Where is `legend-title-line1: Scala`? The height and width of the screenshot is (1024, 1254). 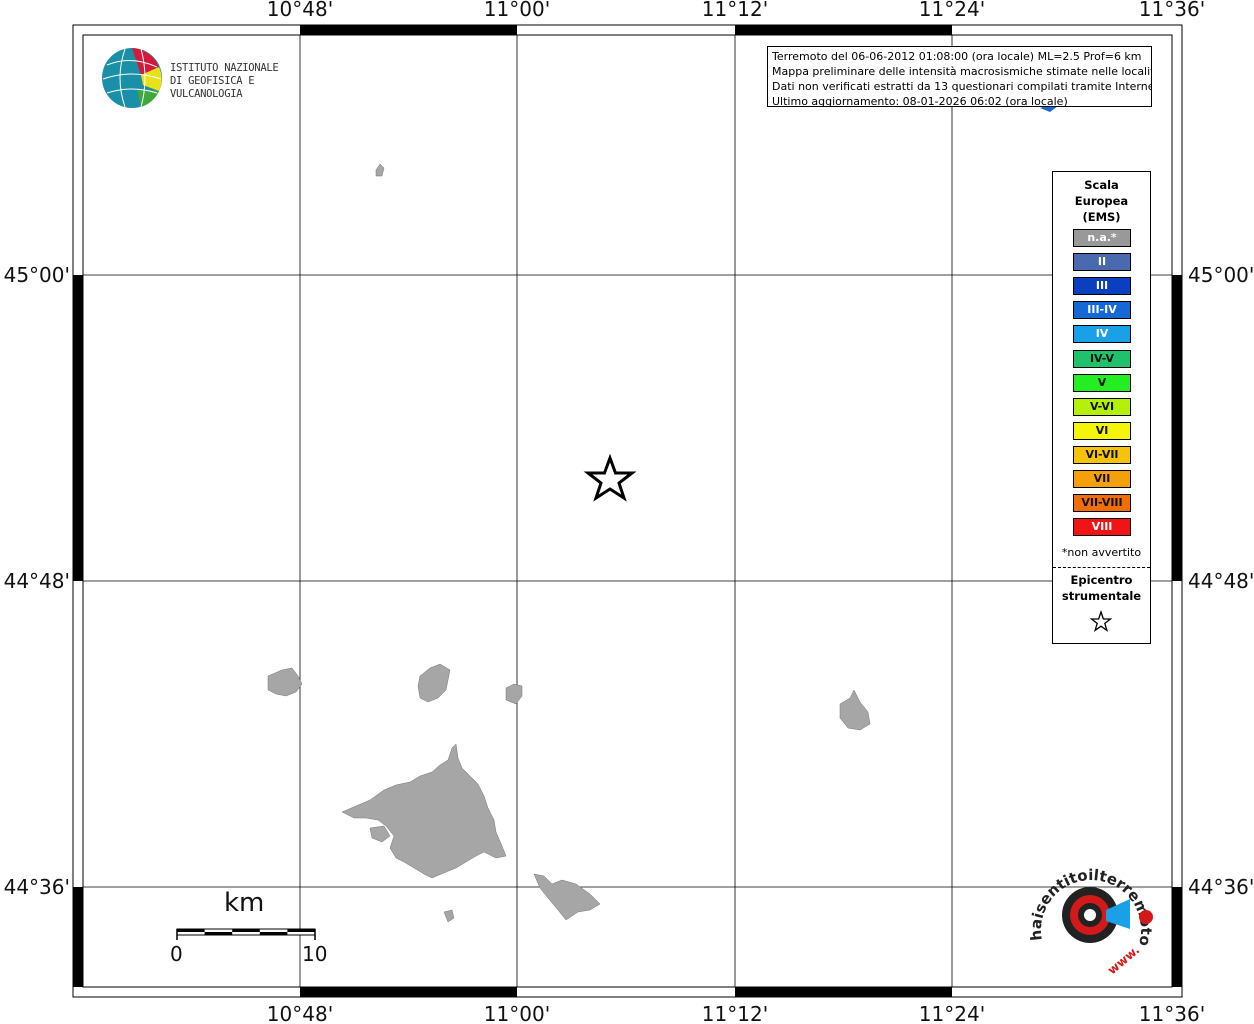 legend-title-line1: Scala is located at coordinates (1101, 185).